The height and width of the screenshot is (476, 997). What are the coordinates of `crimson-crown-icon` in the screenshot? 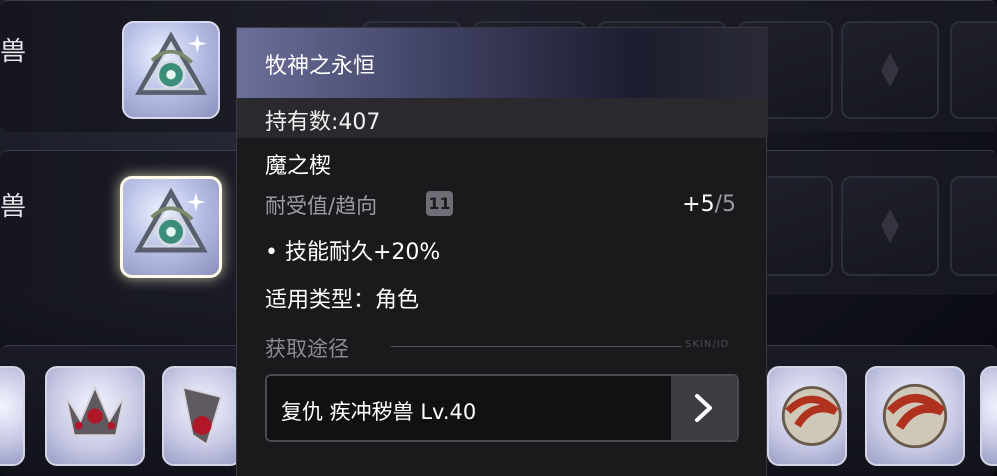 It's located at (95, 410).